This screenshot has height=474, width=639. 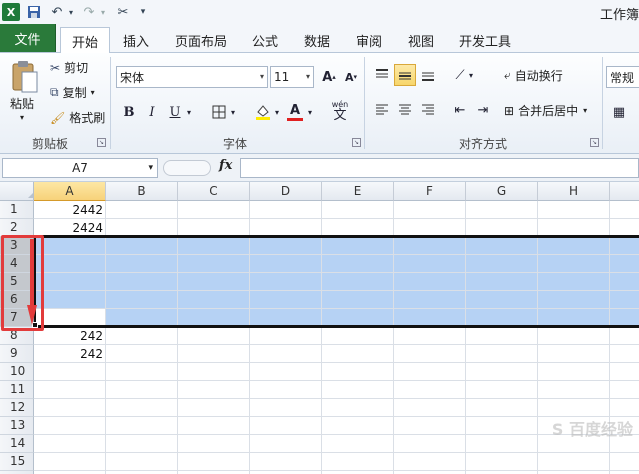 I want to click on tab-file: 文件, so click(x=28, y=38).